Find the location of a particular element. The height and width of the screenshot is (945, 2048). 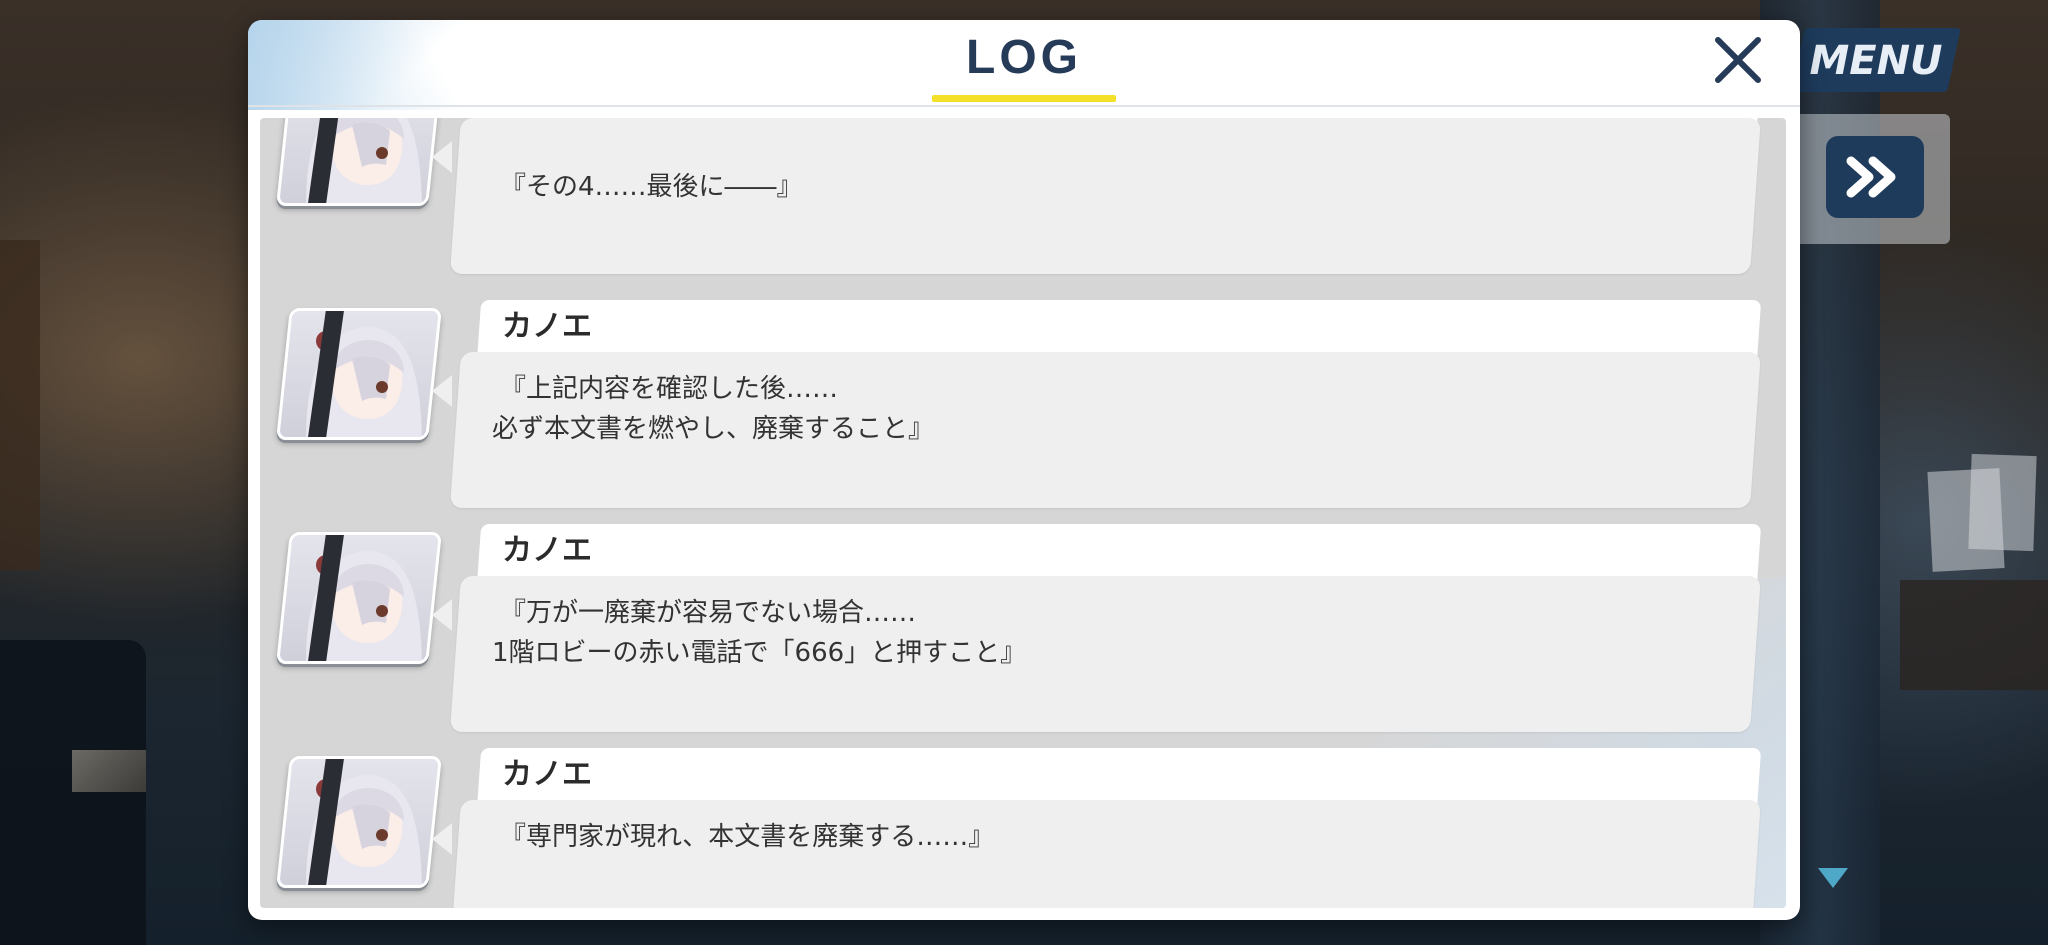

title-underline is located at coordinates (1024, 98).